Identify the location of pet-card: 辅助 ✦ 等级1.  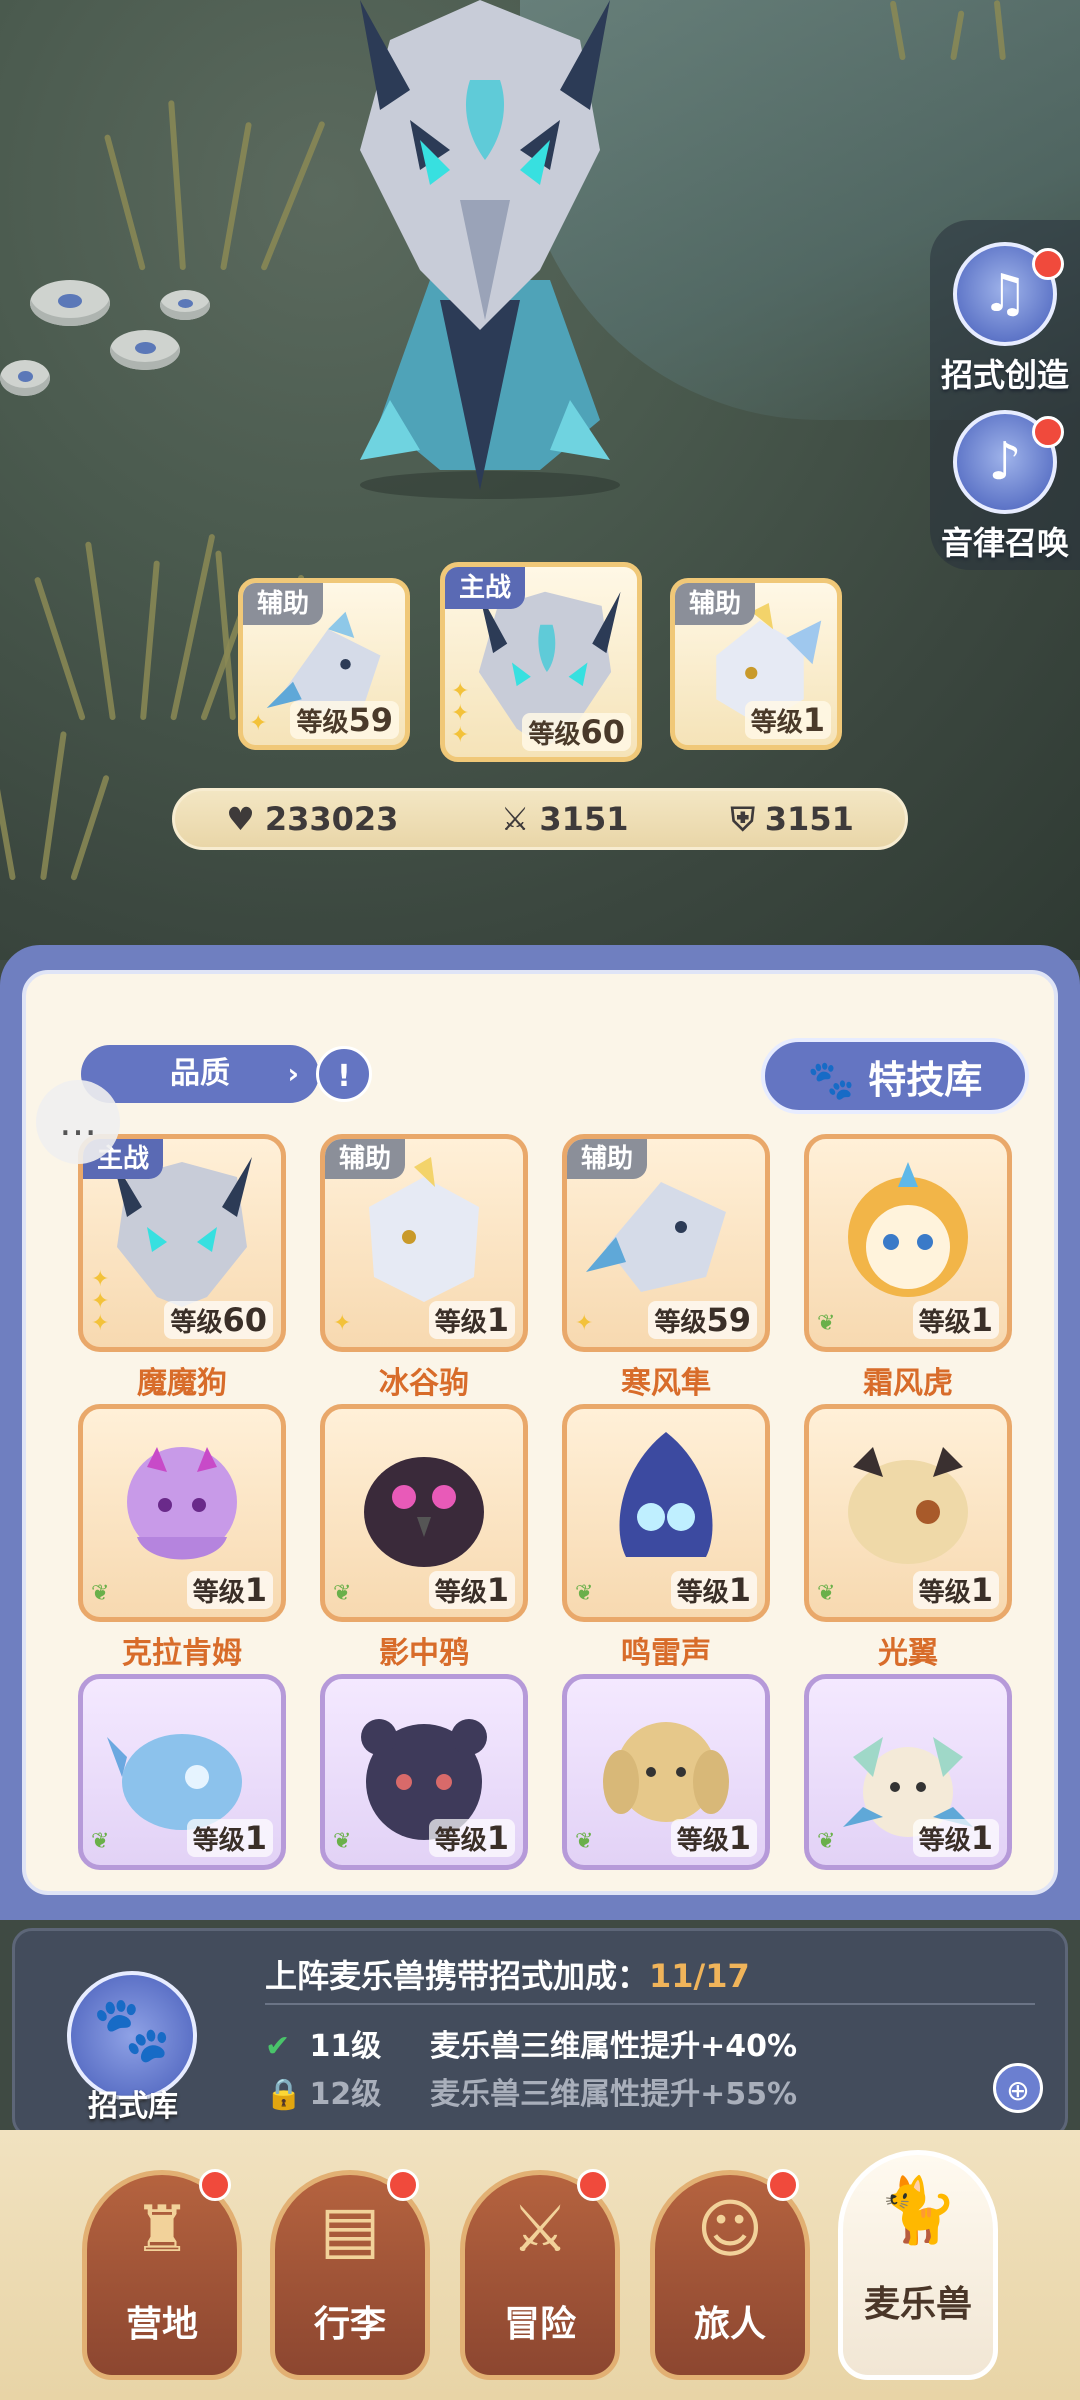
(424, 1243).